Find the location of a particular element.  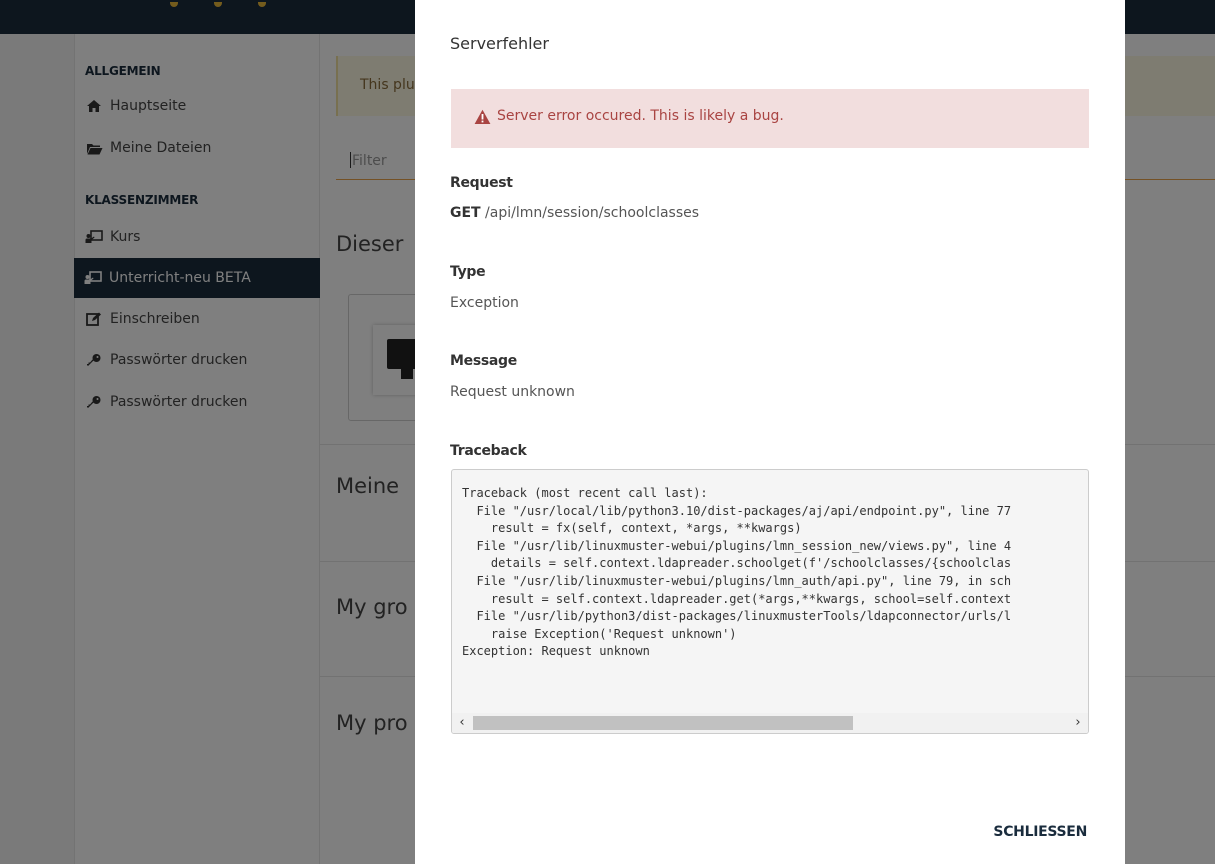

request-label: Request is located at coordinates (481, 183).